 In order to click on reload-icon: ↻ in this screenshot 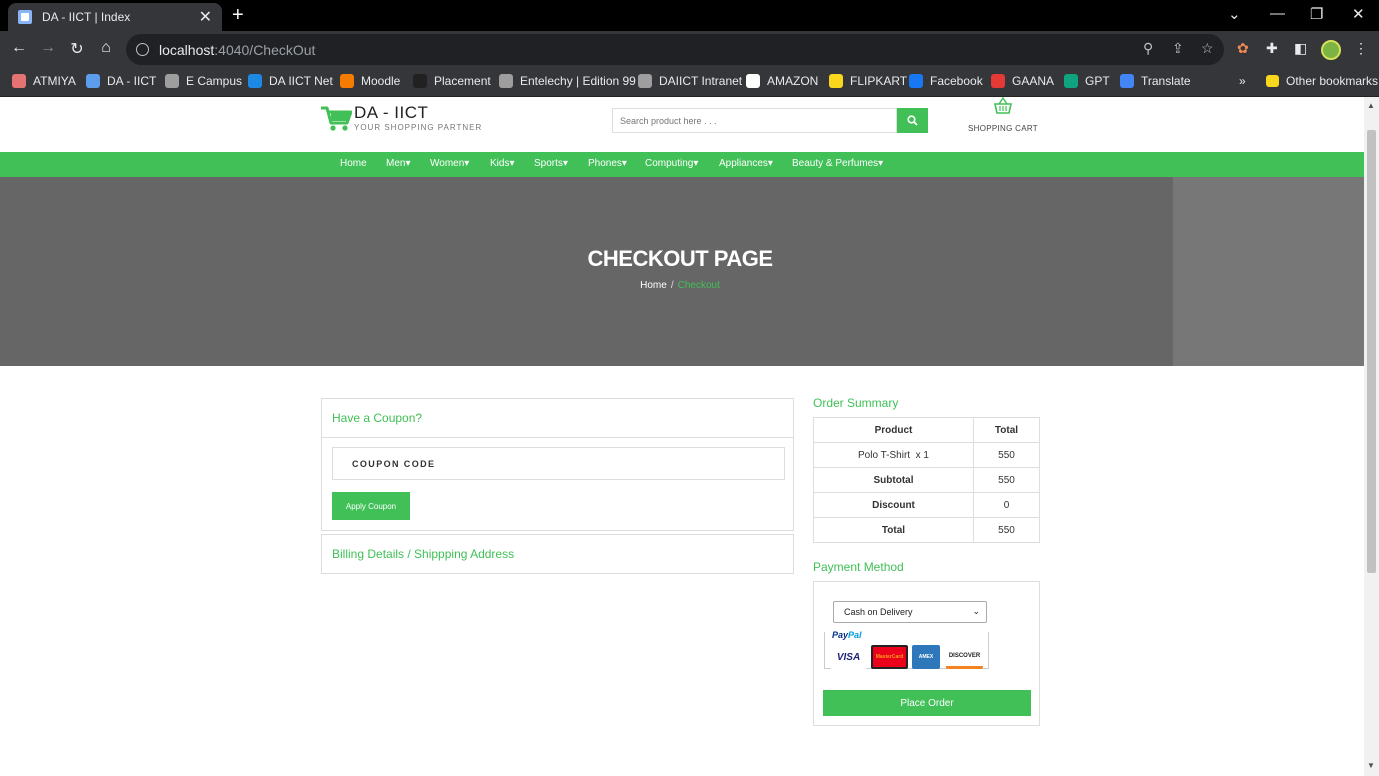, I will do `click(77, 49)`.